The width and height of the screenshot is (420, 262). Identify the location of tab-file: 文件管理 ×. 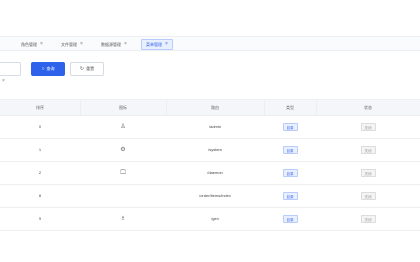
(72, 44).